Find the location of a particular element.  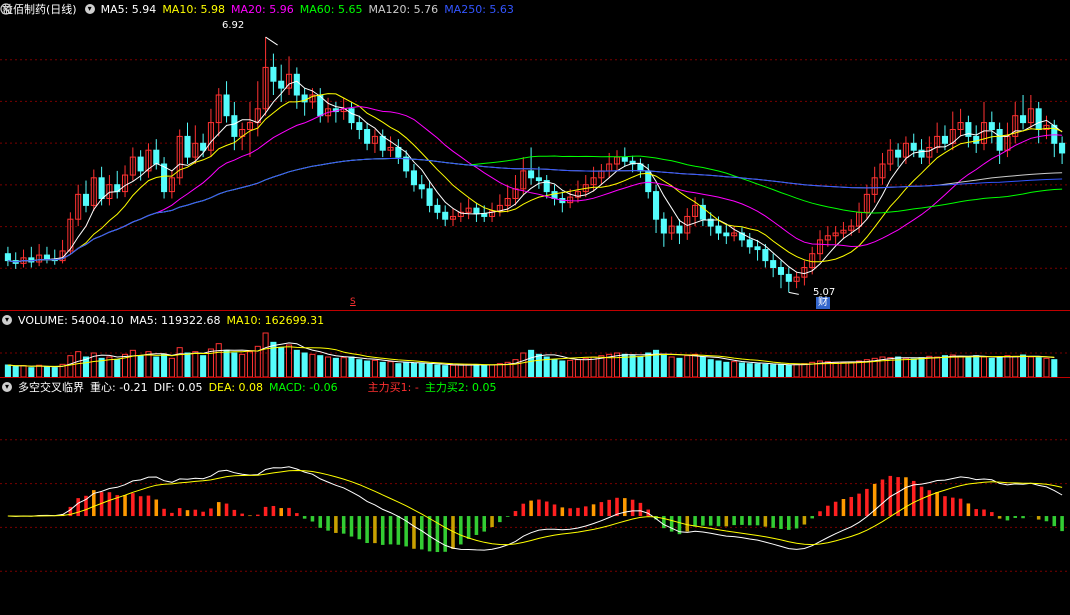

volume-ma5-label: MA5: 119322.68 is located at coordinates (175, 320).